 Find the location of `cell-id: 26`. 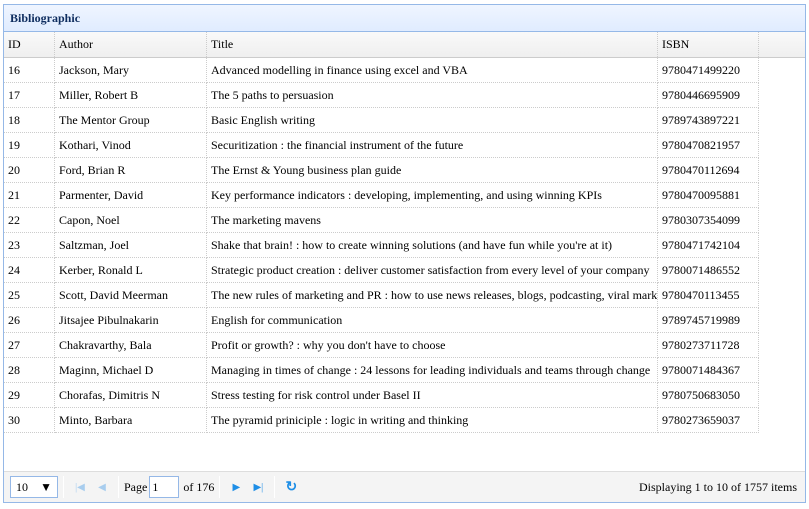

cell-id: 26 is located at coordinates (29, 320).